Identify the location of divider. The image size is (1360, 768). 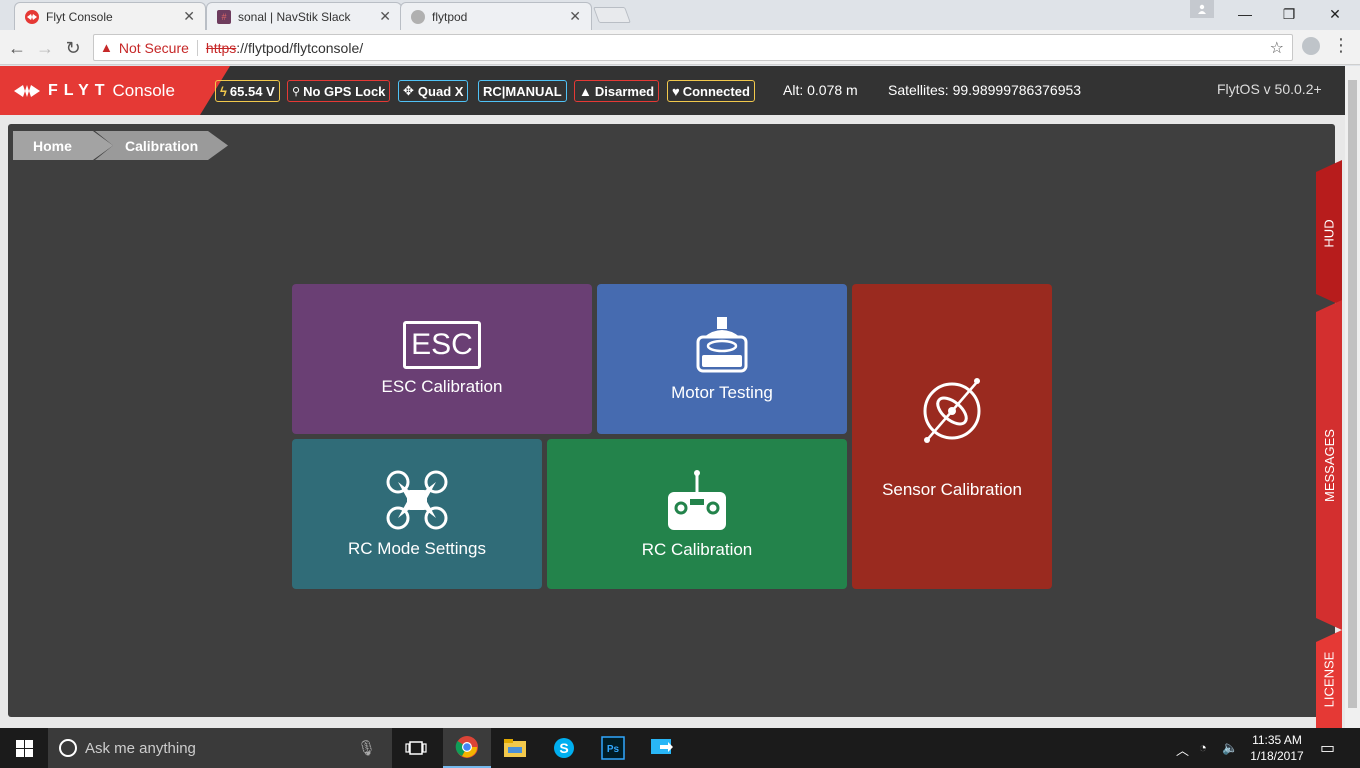
(197, 47).